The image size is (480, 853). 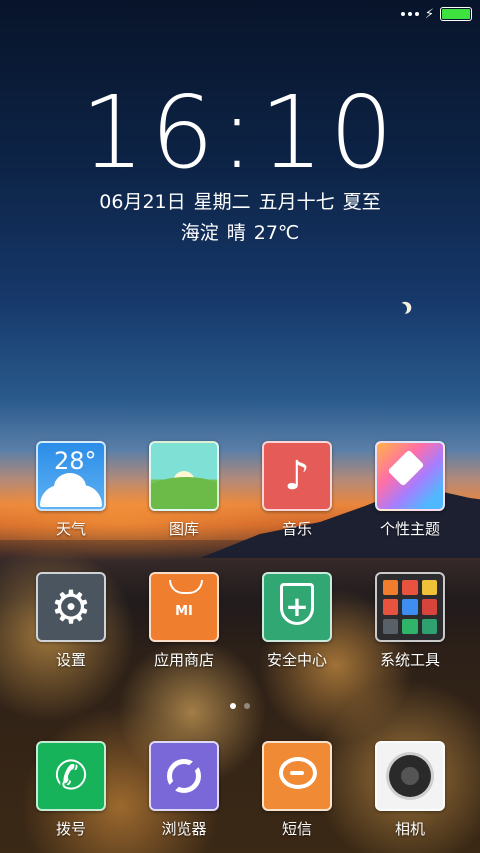 I want to click on shield-plus-icon: +, so click(x=297, y=607).